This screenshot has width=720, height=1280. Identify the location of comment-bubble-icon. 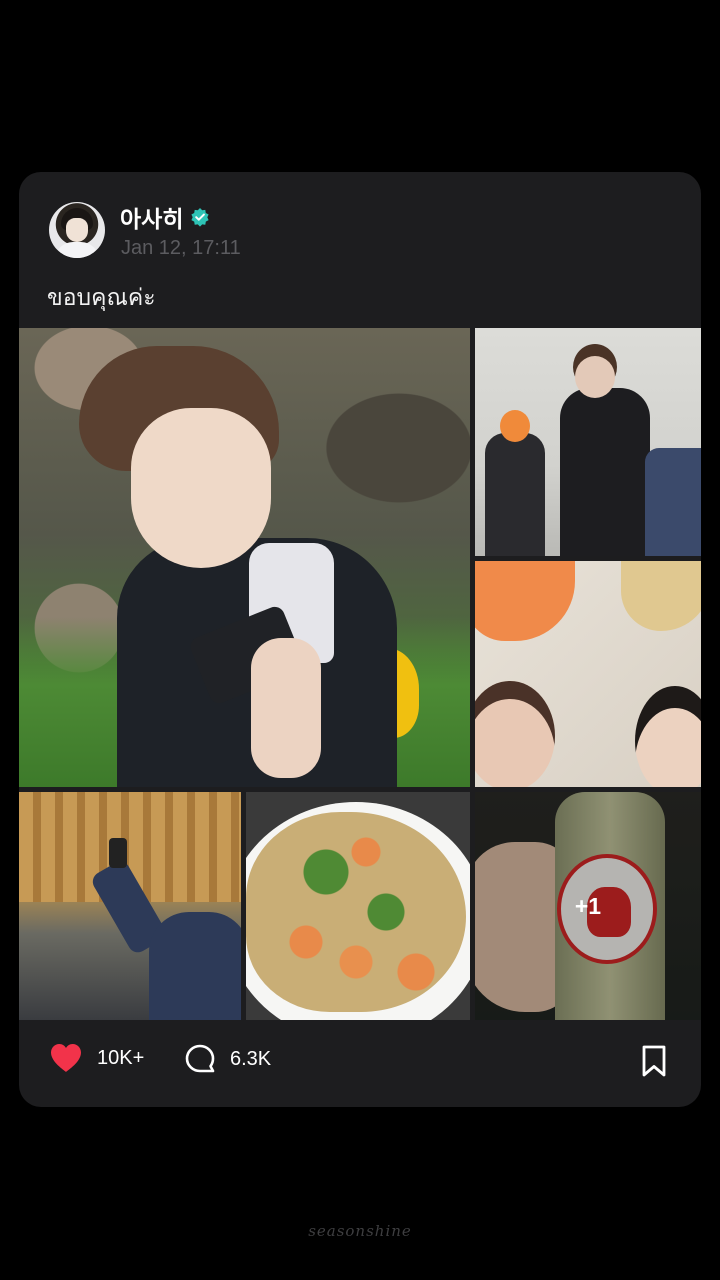
(200, 1059).